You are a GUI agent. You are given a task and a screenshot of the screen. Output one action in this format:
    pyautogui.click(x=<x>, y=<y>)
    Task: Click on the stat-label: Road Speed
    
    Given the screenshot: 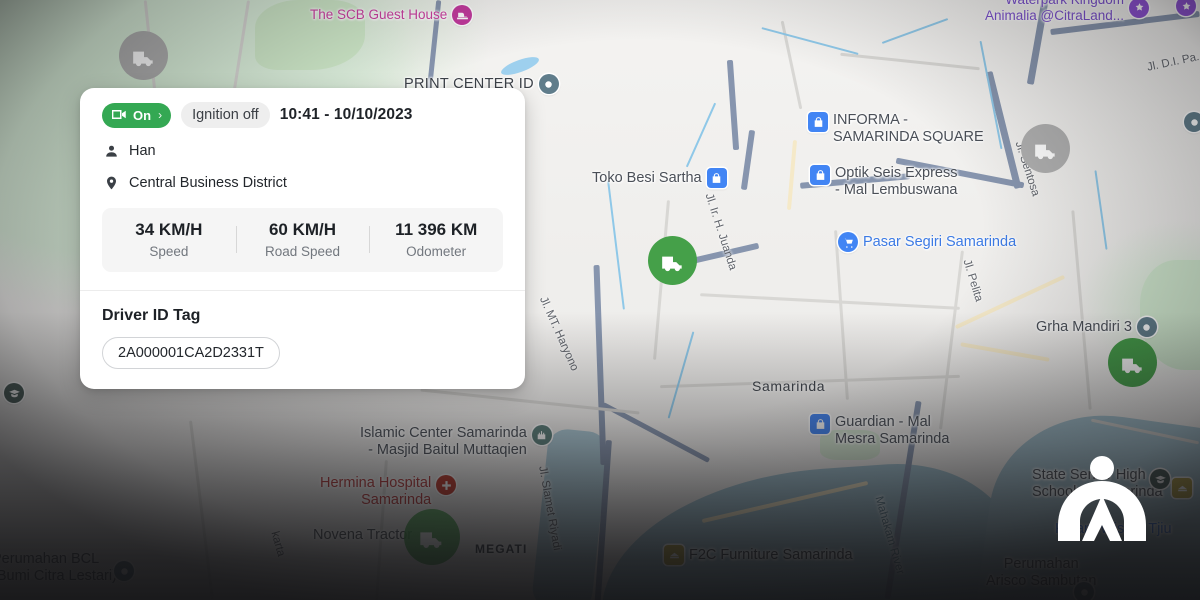 What is the action you would take?
    pyautogui.click(x=302, y=251)
    